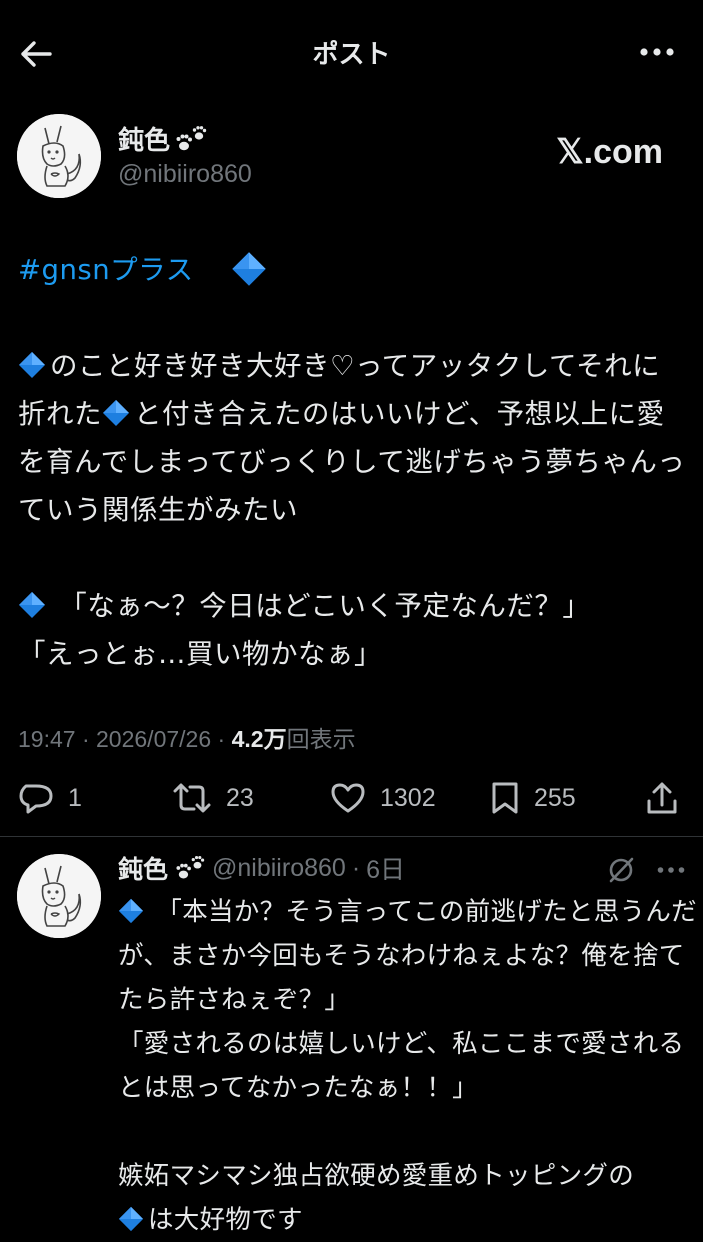 The height and width of the screenshot is (1242, 703). I want to click on more-options-button, so click(657, 52).